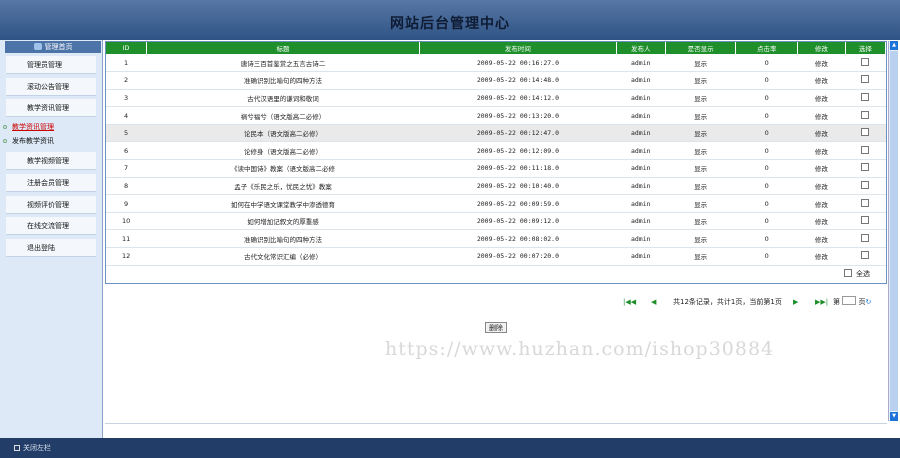 The image size is (900, 458). Describe the element at coordinates (283, 256) in the screenshot. I see `cell-title: 古代文化常识汇编（必修）` at that location.